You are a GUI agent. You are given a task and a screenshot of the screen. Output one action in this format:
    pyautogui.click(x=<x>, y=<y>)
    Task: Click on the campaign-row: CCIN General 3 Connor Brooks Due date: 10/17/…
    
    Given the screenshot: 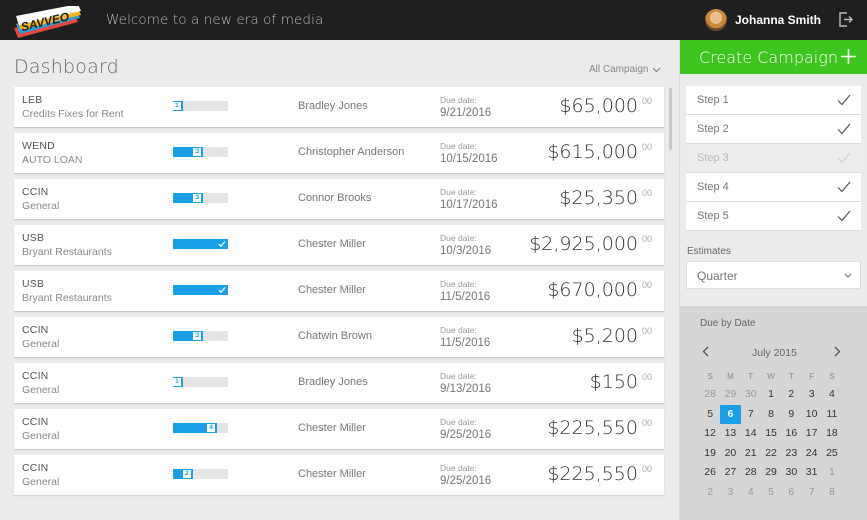 What is the action you would take?
    pyautogui.click(x=339, y=199)
    